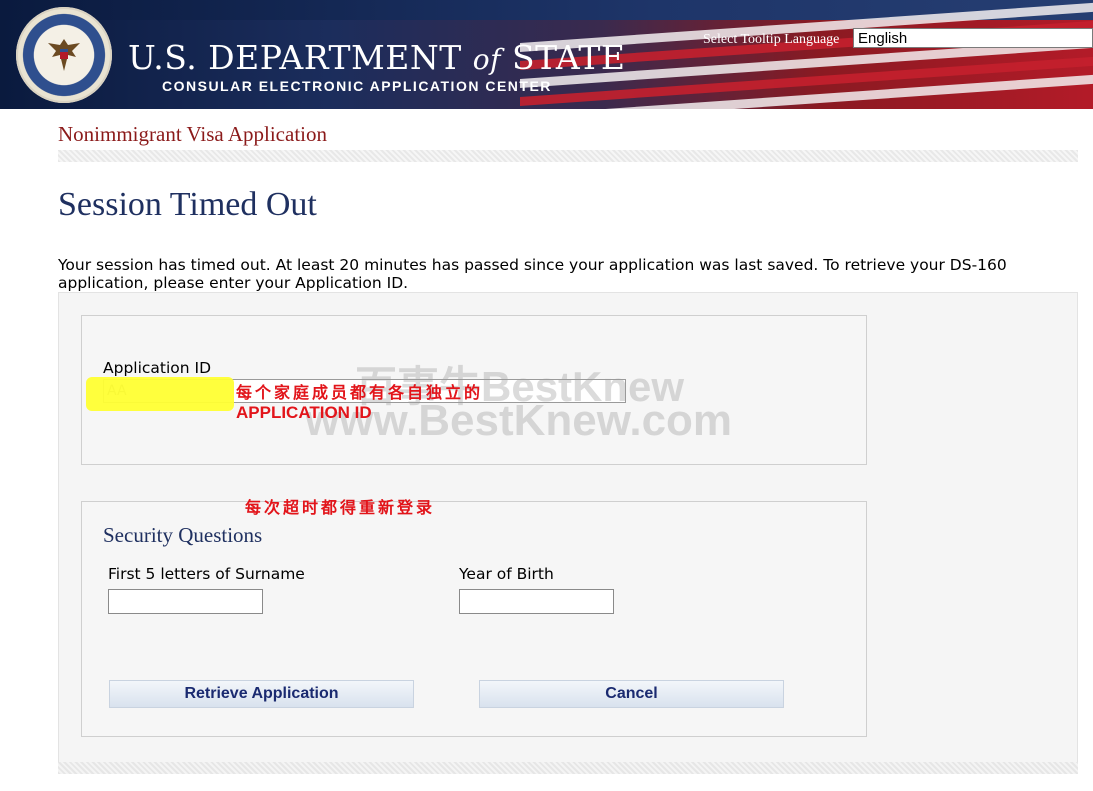 This screenshot has width=1093, height=791. What do you see at coordinates (536, 601) in the screenshot?
I see `year-of-birth-input` at bounding box center [536, 601].